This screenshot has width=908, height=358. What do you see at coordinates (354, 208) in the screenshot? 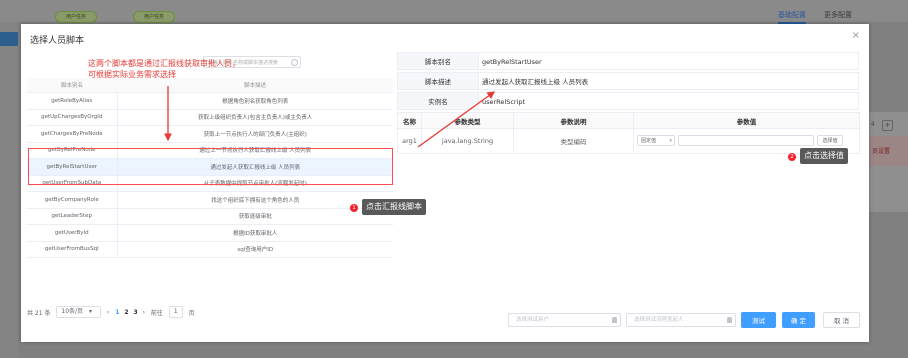
I see `step-1-badge: 1` at bounding box center [354, 208].